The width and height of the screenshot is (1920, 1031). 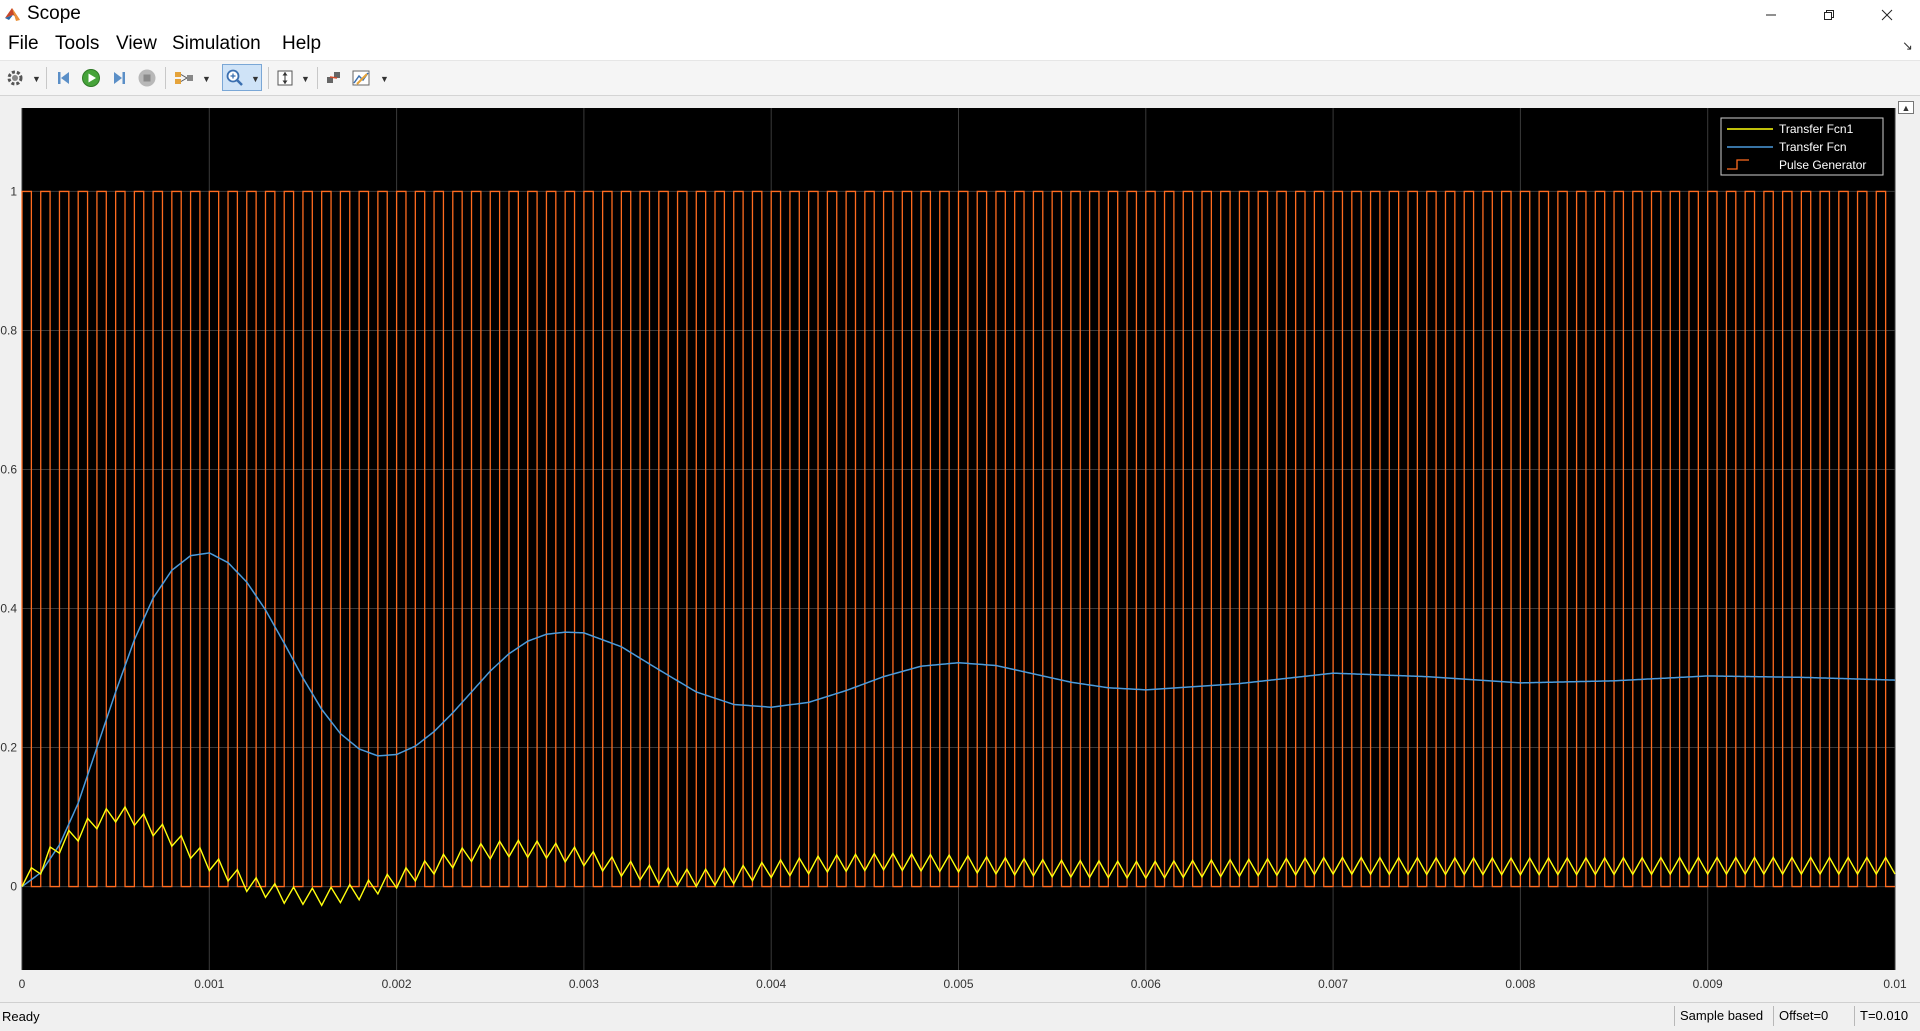 I want to click on status-sample-mode: Sample based, so click(x=1721, y=1016).